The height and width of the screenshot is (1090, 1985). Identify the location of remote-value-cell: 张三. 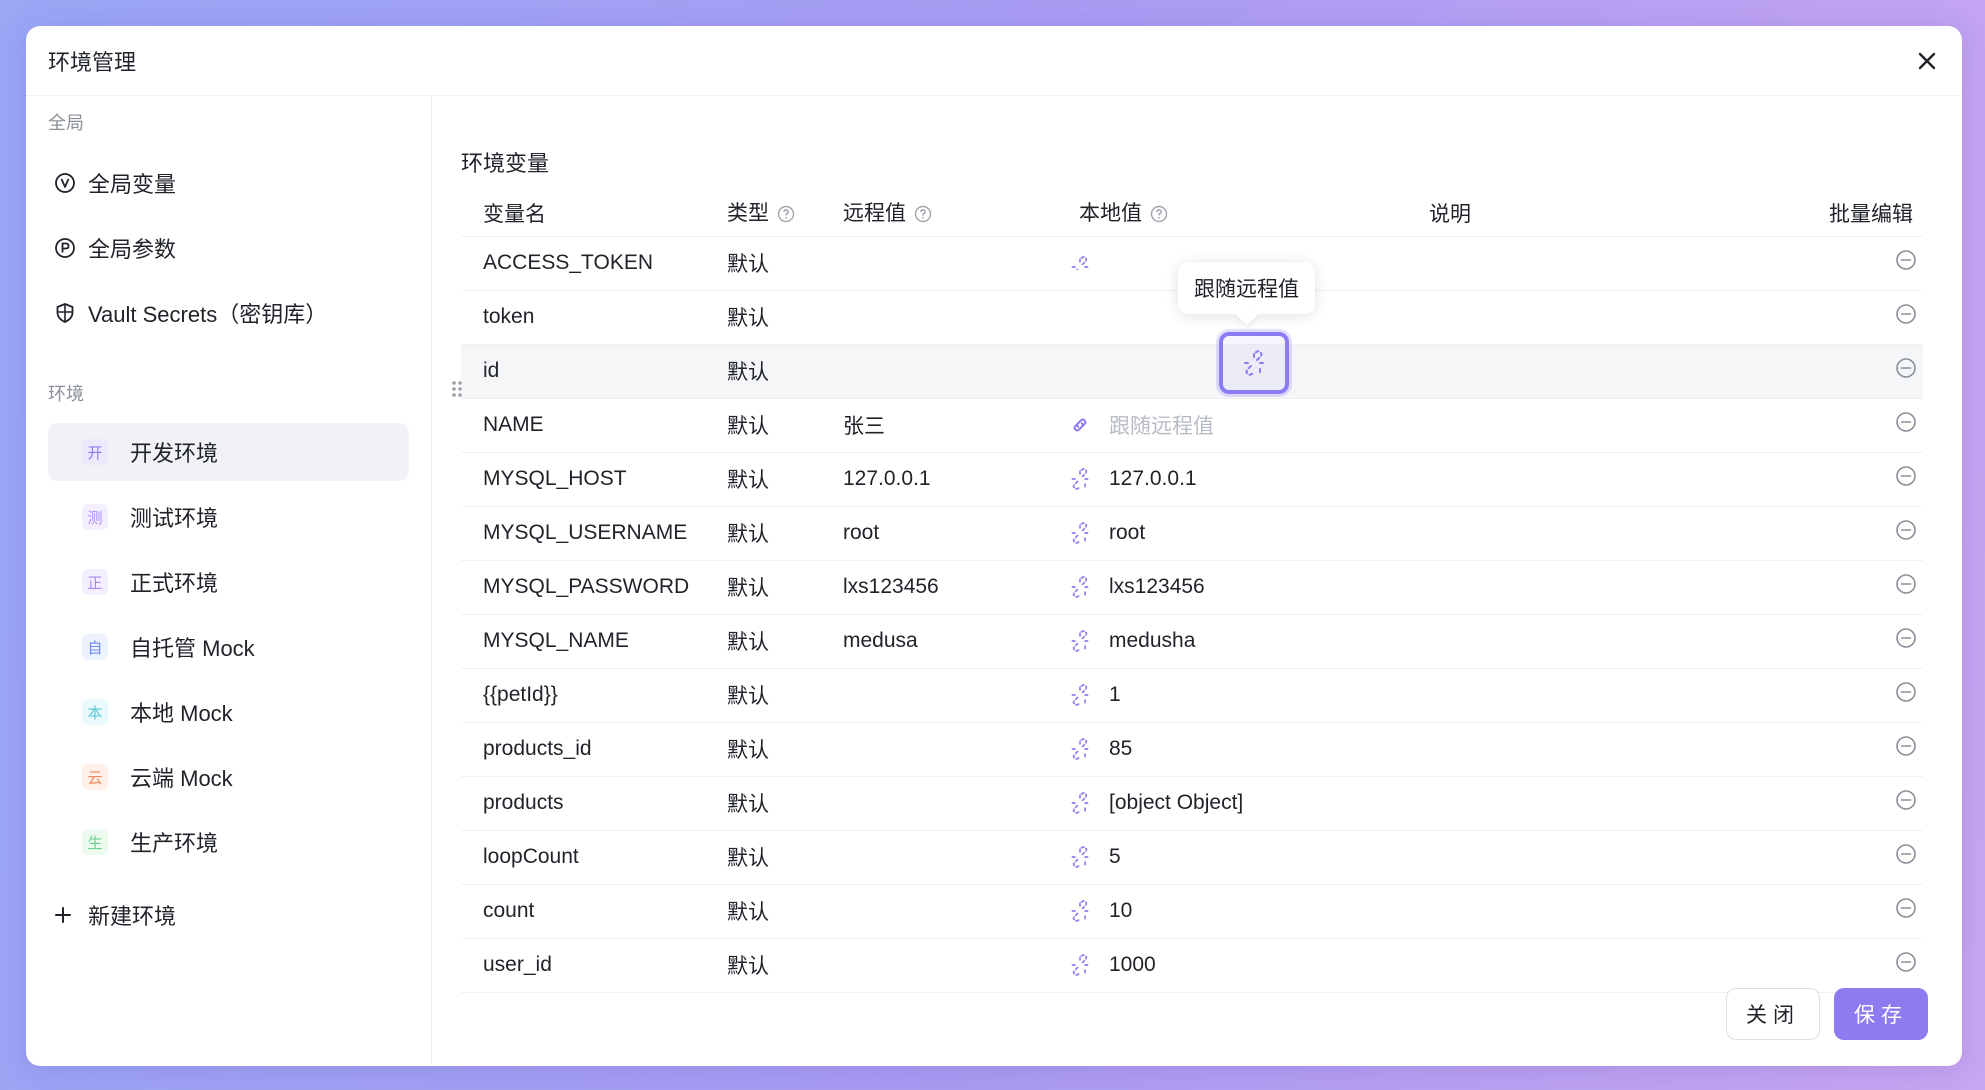
(939, 425).